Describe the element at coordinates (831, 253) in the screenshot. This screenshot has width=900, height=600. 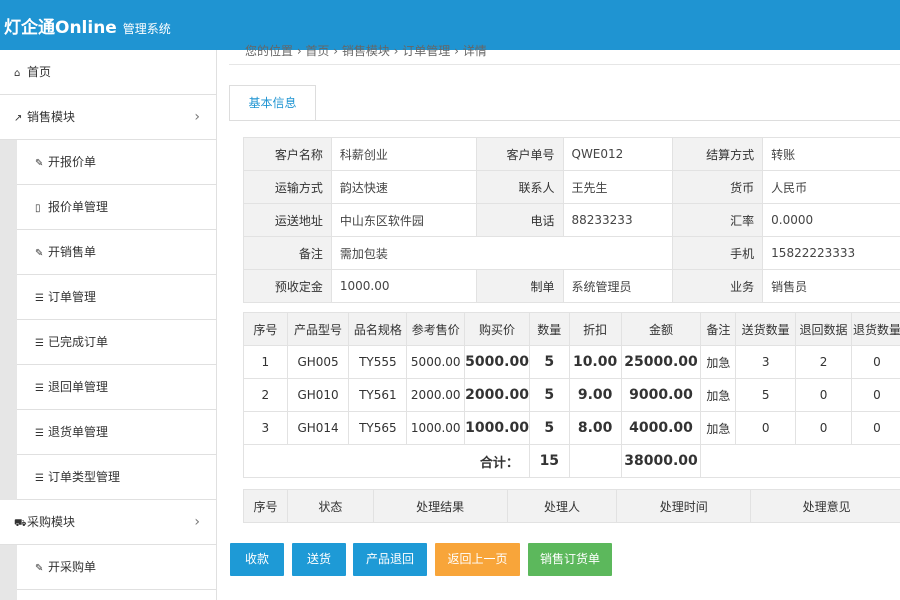
I see `mobile-value: 15822223333` at that location.